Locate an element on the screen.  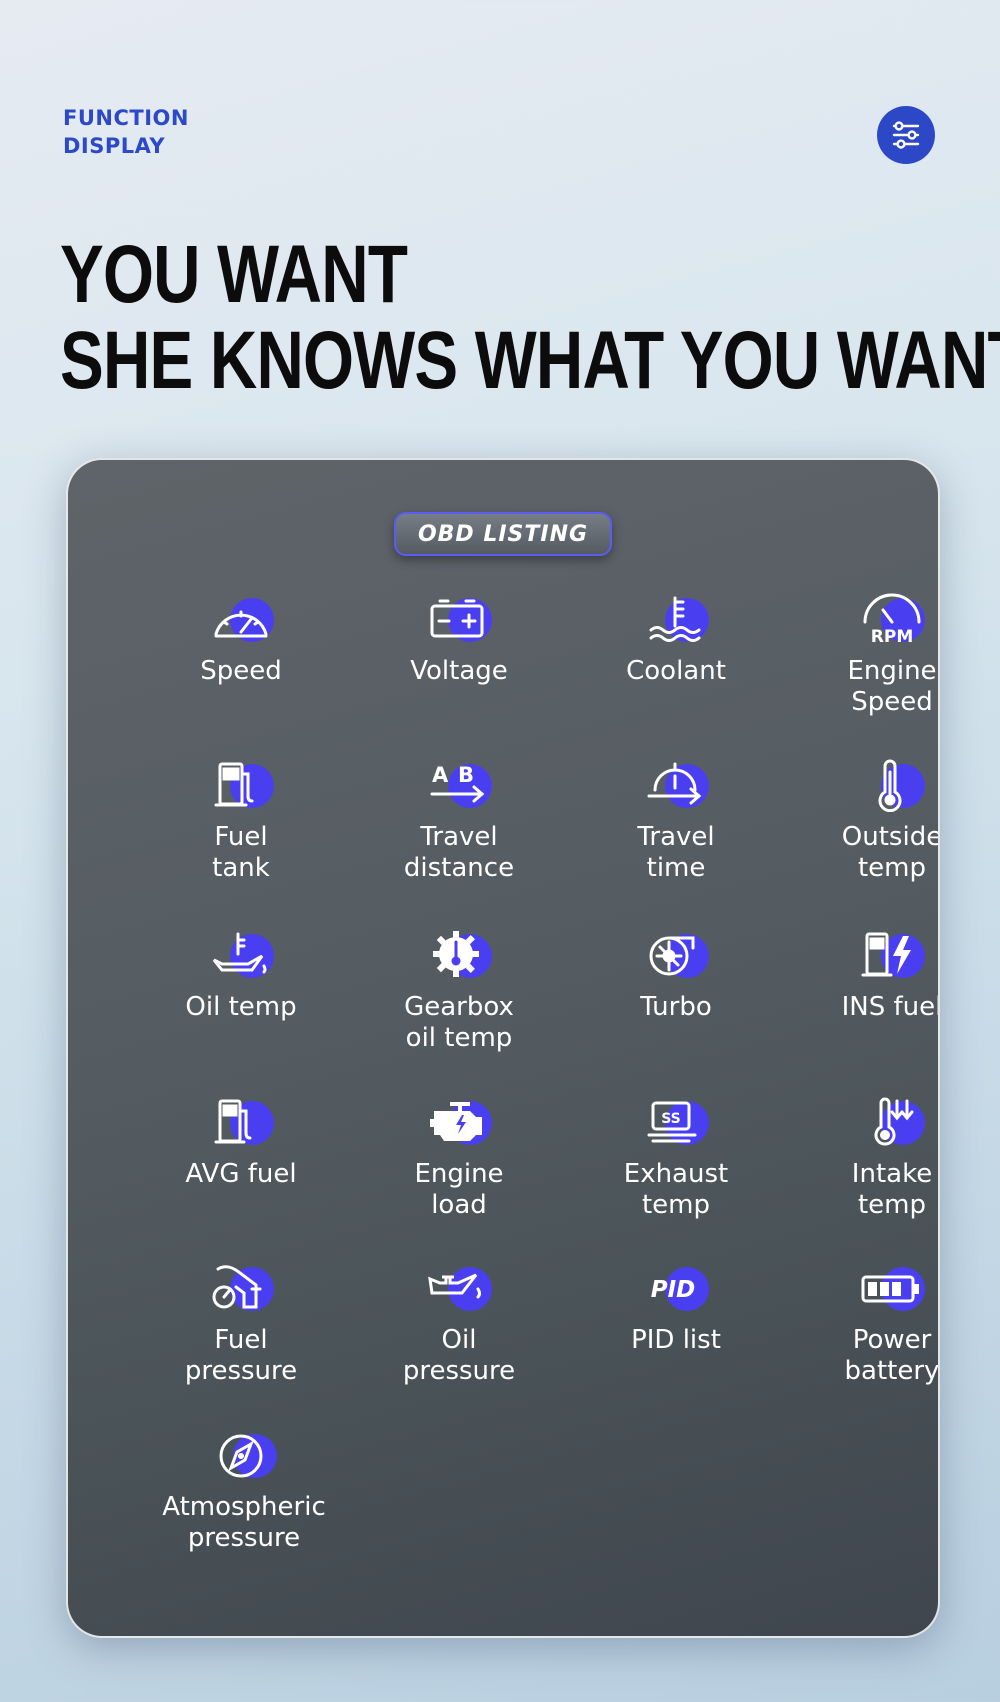
obd-item-voltage: Voltage is located at coordinates (459, 639).